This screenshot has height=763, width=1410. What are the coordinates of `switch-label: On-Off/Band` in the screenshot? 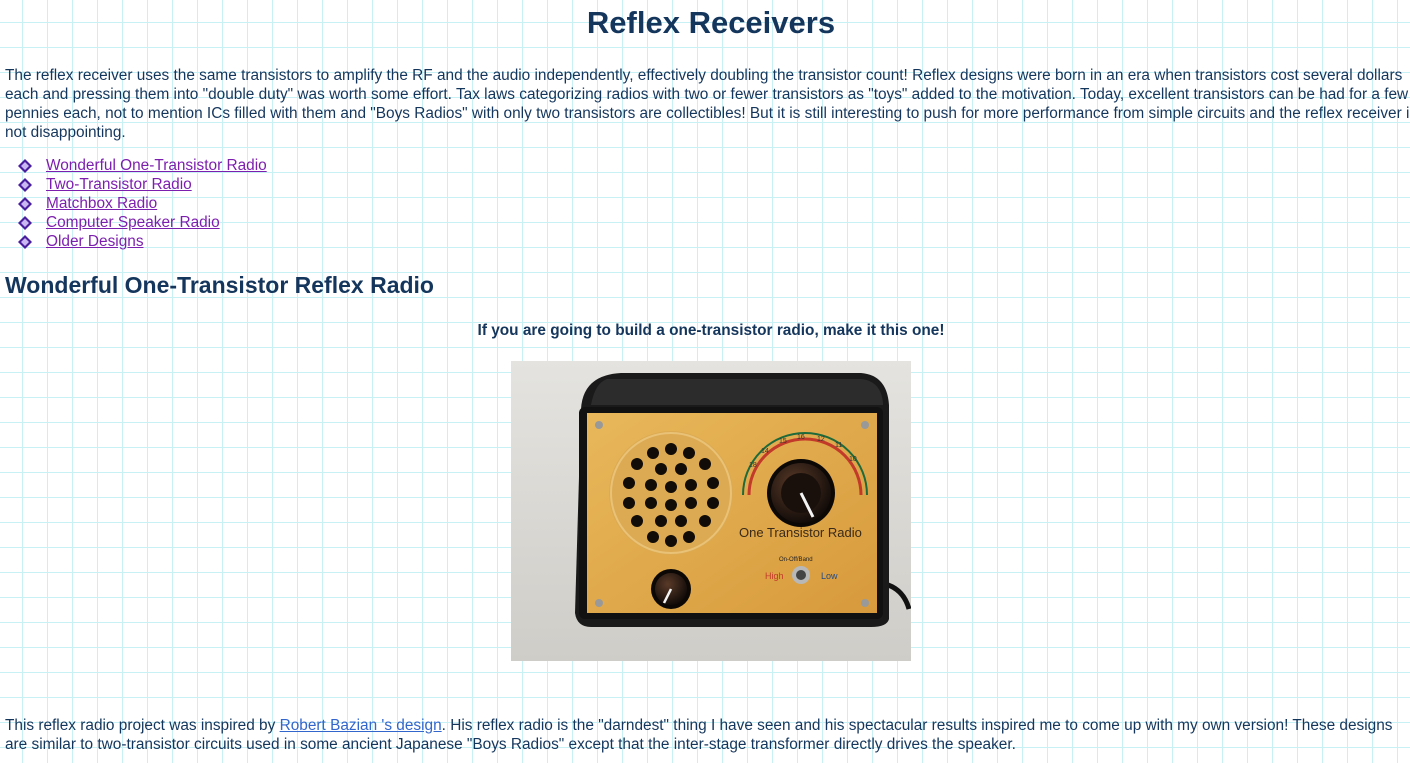 It's located at (796, 560).